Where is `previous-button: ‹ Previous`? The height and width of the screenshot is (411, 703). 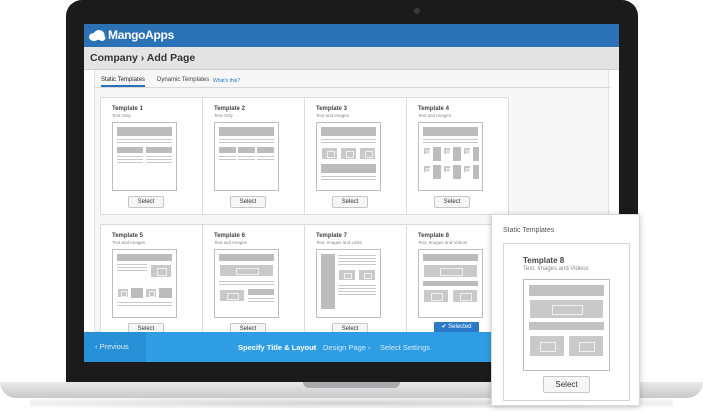 previous-button: ‹ Previous is located at coordinates (115, 347).